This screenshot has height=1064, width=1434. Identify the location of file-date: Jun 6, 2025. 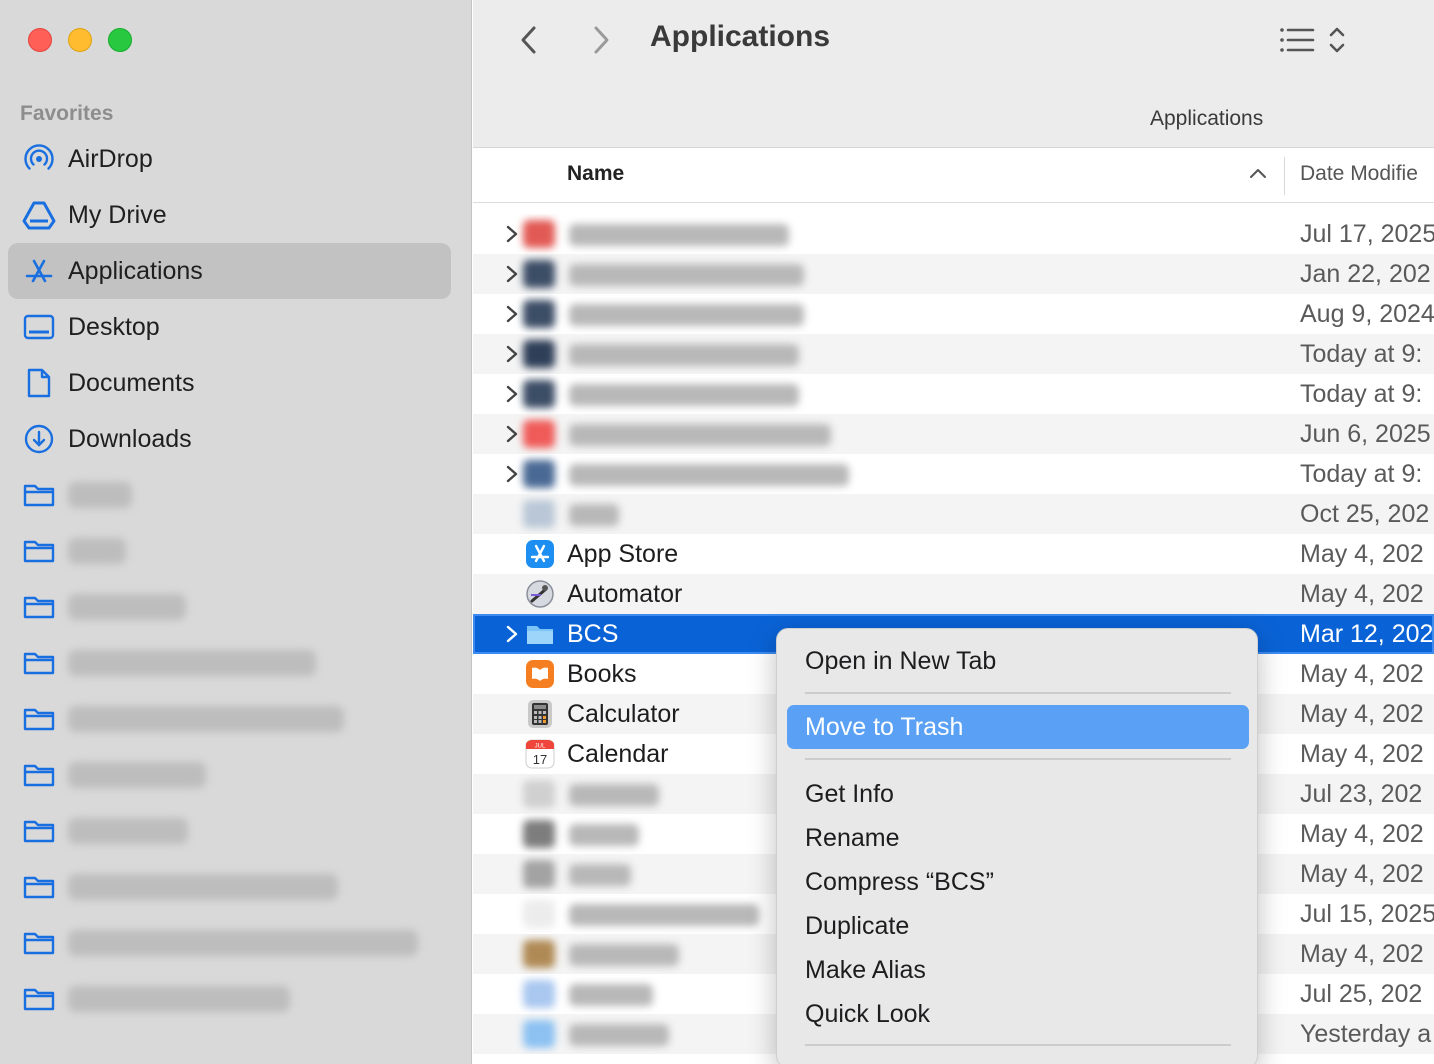
(1365, 434).